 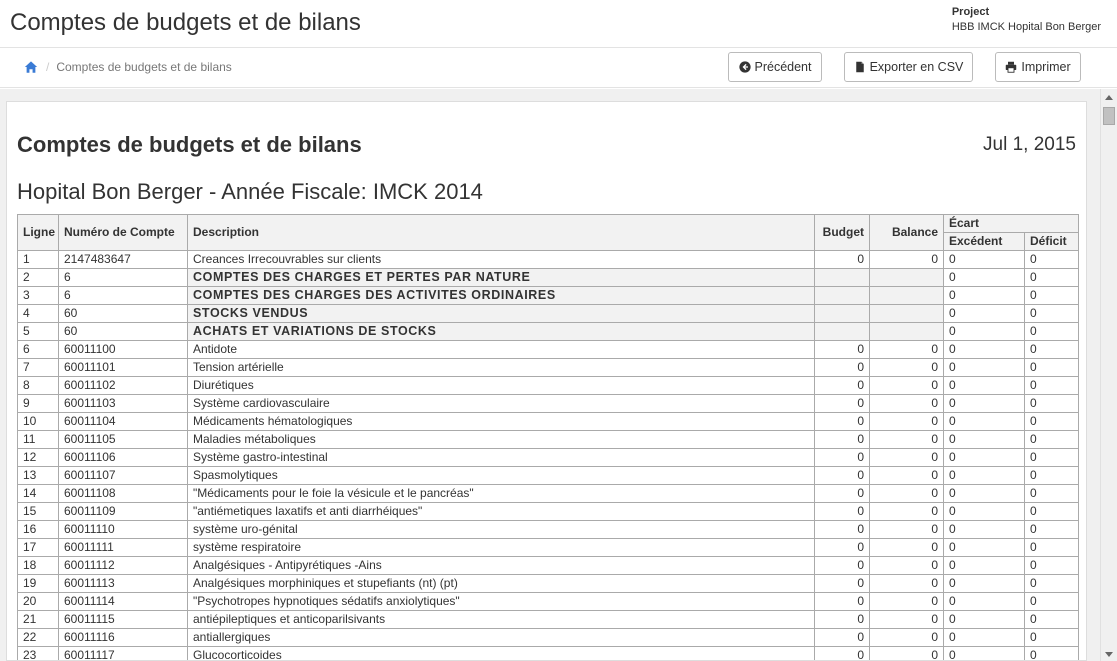 What do you see at coordinates (1108, 375) in the screenshot?
I see `vertical-scrollbar` at bounding box center [1108, 375].